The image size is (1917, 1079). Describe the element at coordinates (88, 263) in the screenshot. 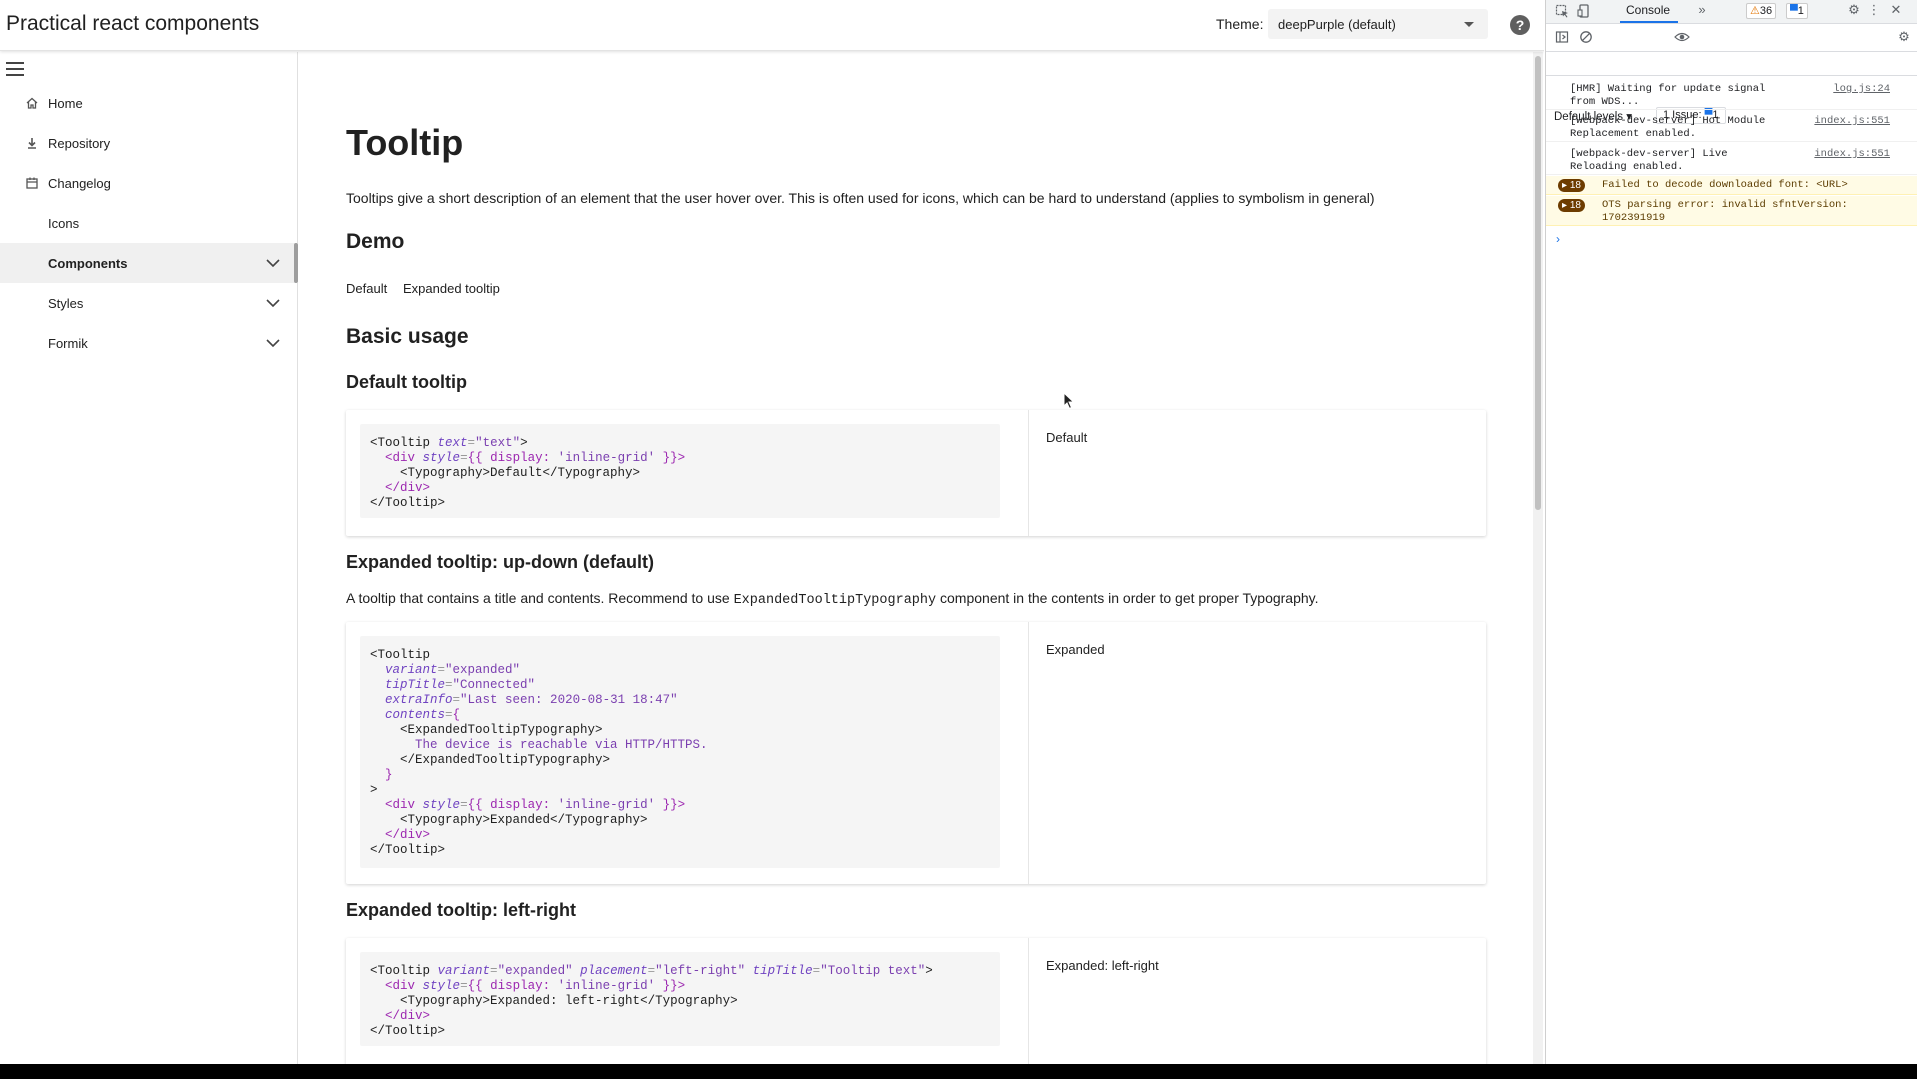

I see `sidebar-item-label: Components` at that location.